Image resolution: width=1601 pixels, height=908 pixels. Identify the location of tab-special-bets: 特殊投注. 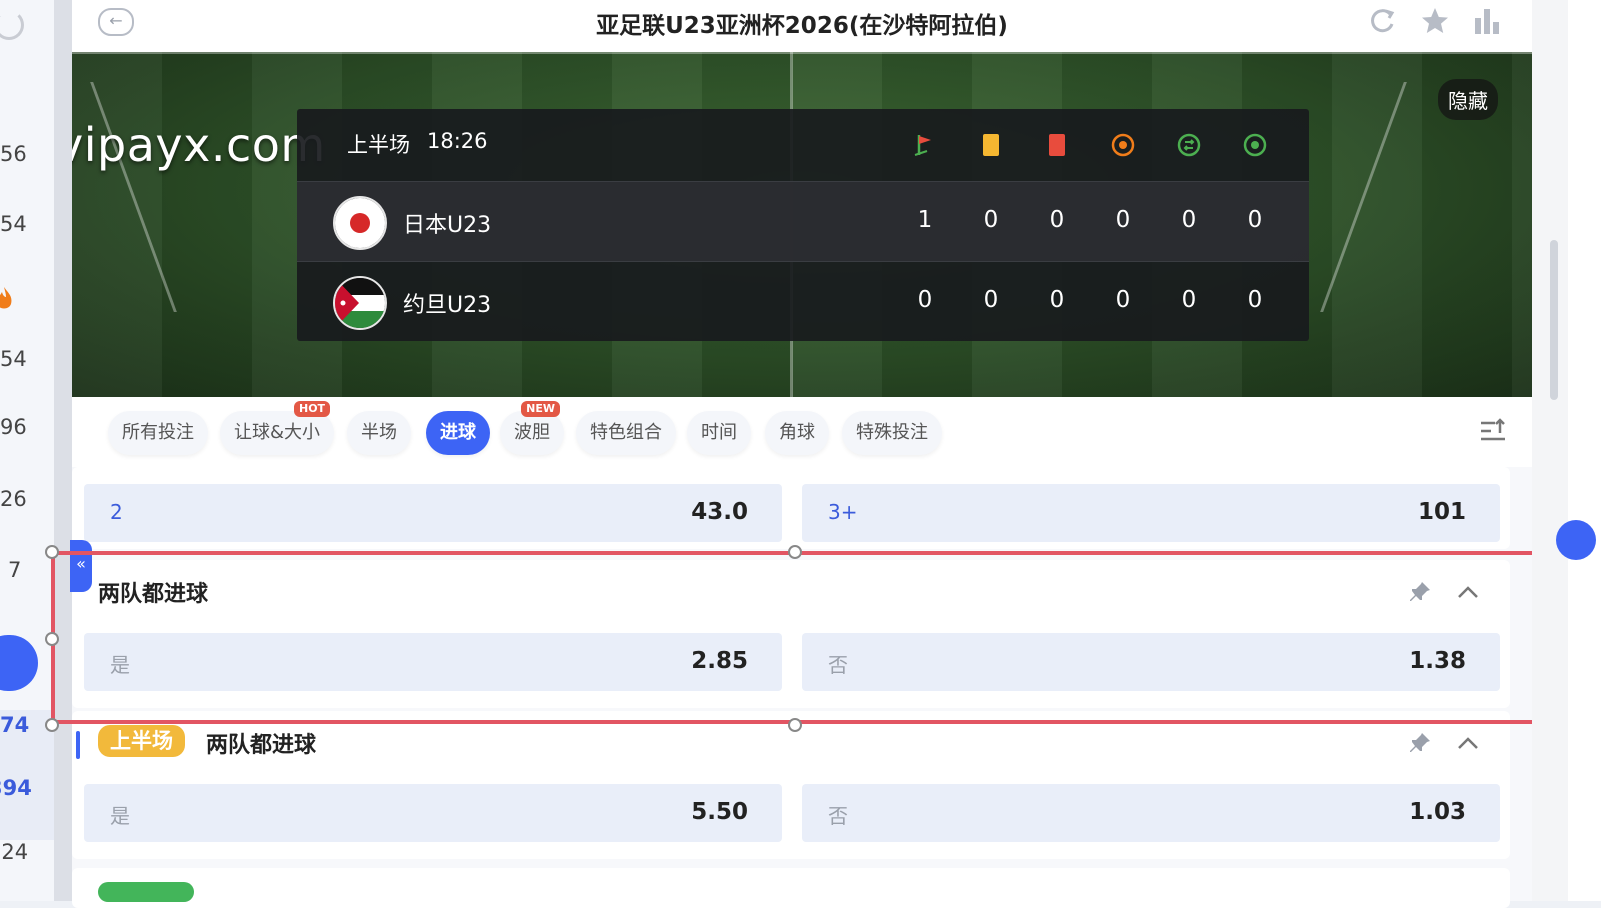
(892, 433).